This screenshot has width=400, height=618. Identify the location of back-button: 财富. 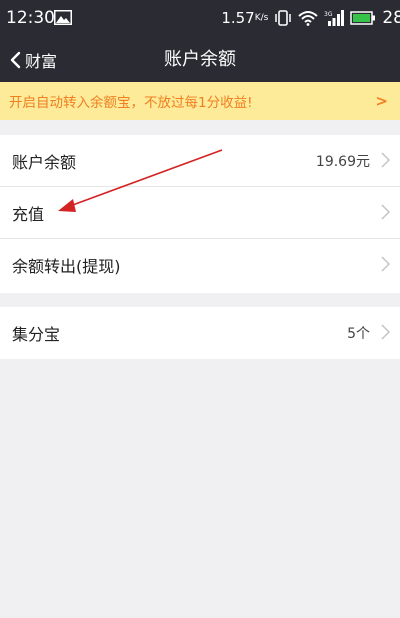
(33, 60).